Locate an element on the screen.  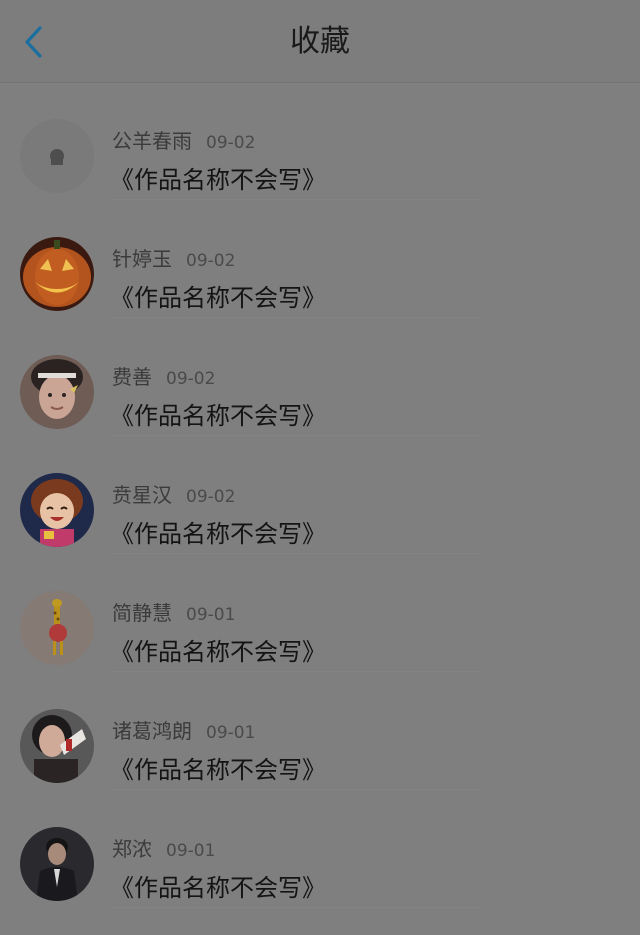
page-title: 收藏 is located at coordinates (320, 41).